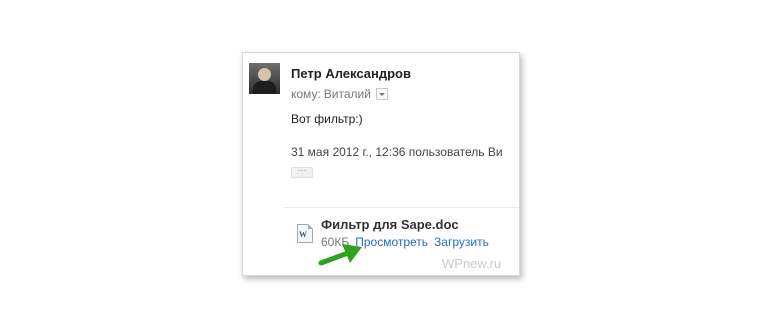 This screenshot has width=770, height=330. I want to click on sender-avatar, so click(264, 78).